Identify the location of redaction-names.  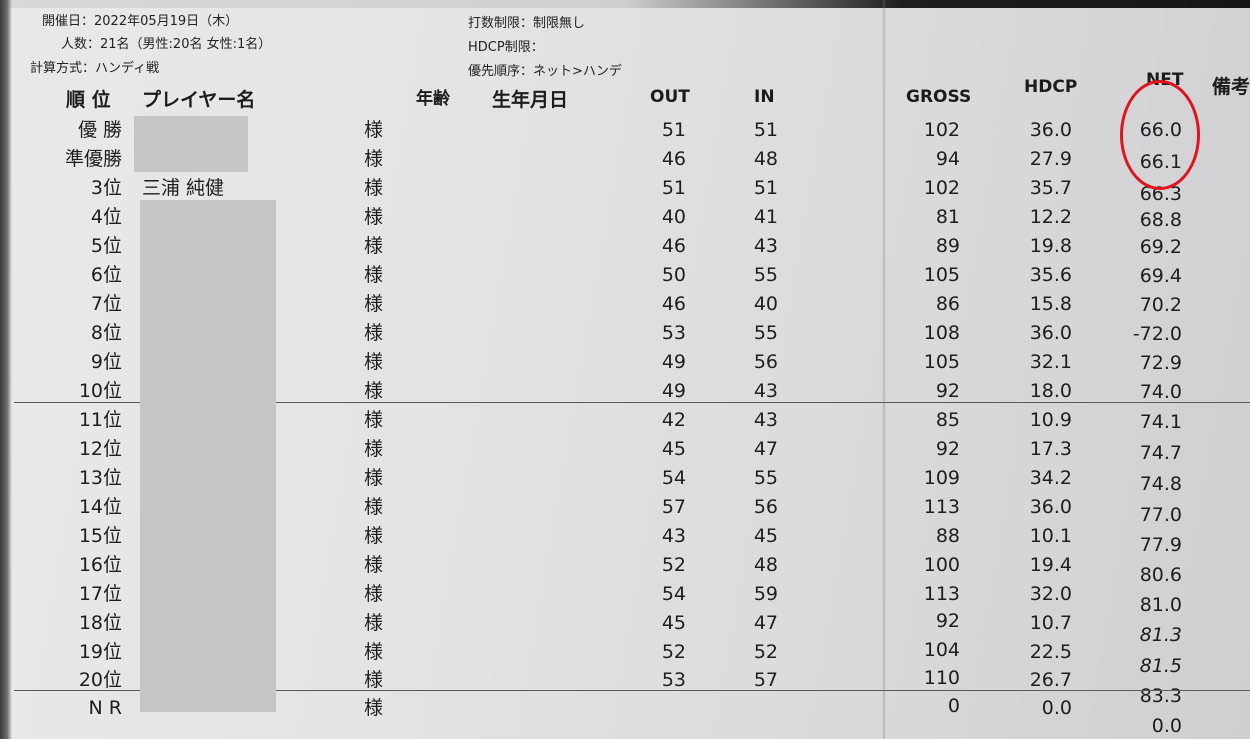
(208, 456).